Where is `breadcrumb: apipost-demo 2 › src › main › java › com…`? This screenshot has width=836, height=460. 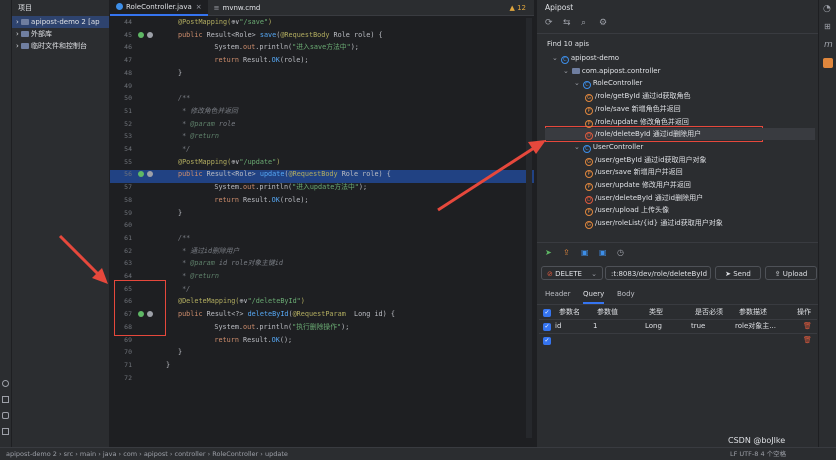
breadcrumb: apipost-demo 2 › src › main › java › com… is located at coordinates (147, 454).